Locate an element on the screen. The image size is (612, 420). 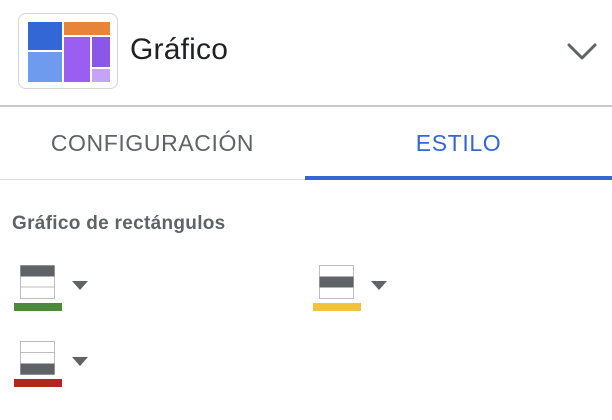
collapse-button is located at coordinates (582, 52).